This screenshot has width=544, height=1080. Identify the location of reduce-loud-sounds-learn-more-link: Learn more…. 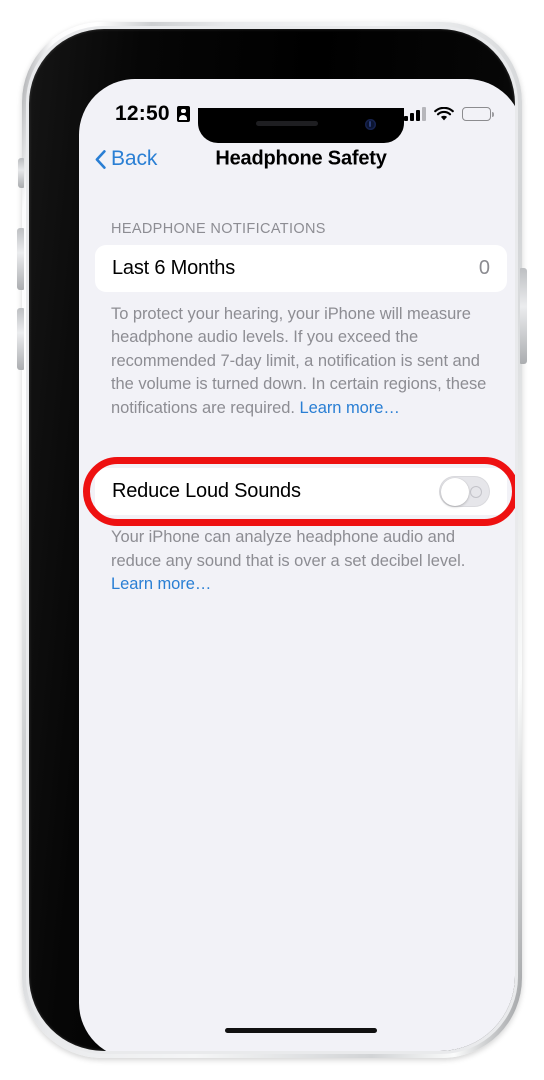
(301, 584).